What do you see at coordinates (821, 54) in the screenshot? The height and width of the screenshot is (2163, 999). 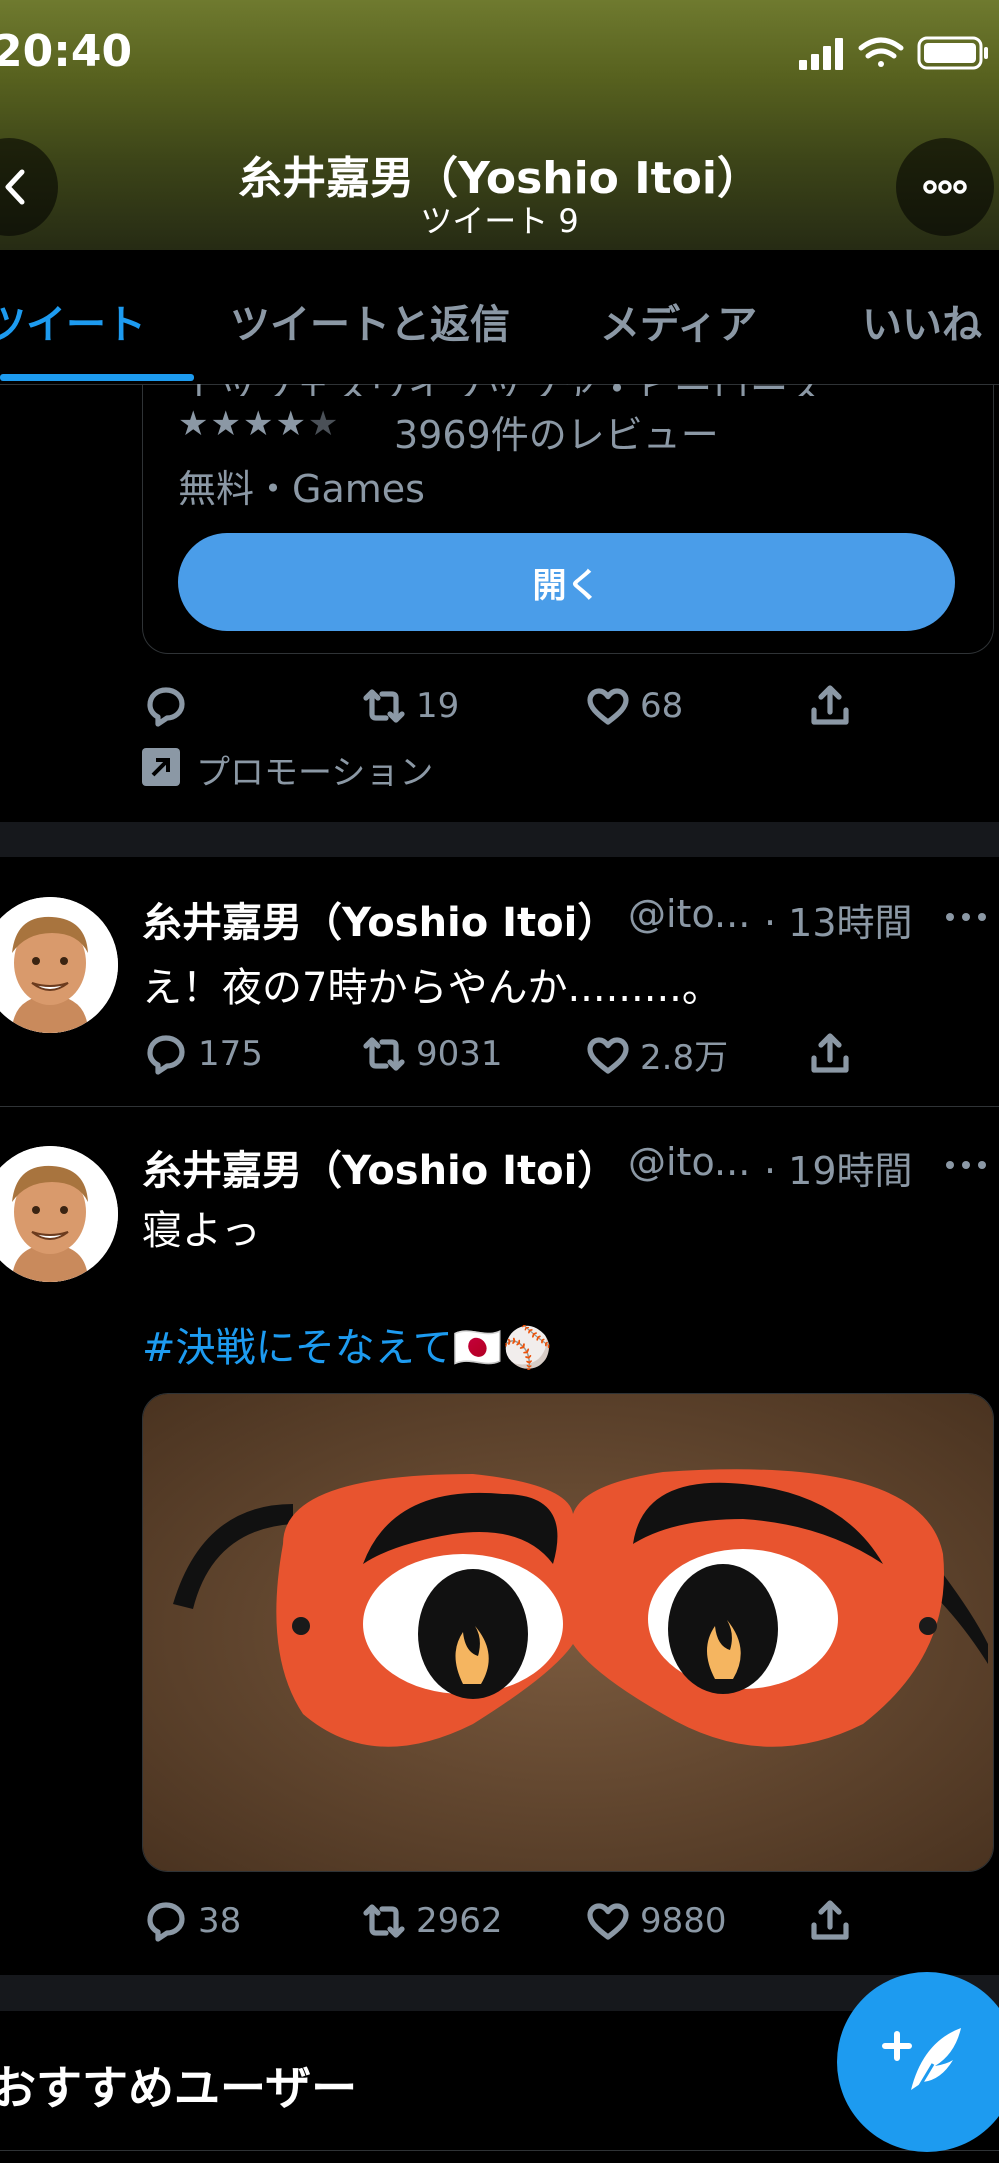 I see `signal-icon` at bounding box center [821, 54].